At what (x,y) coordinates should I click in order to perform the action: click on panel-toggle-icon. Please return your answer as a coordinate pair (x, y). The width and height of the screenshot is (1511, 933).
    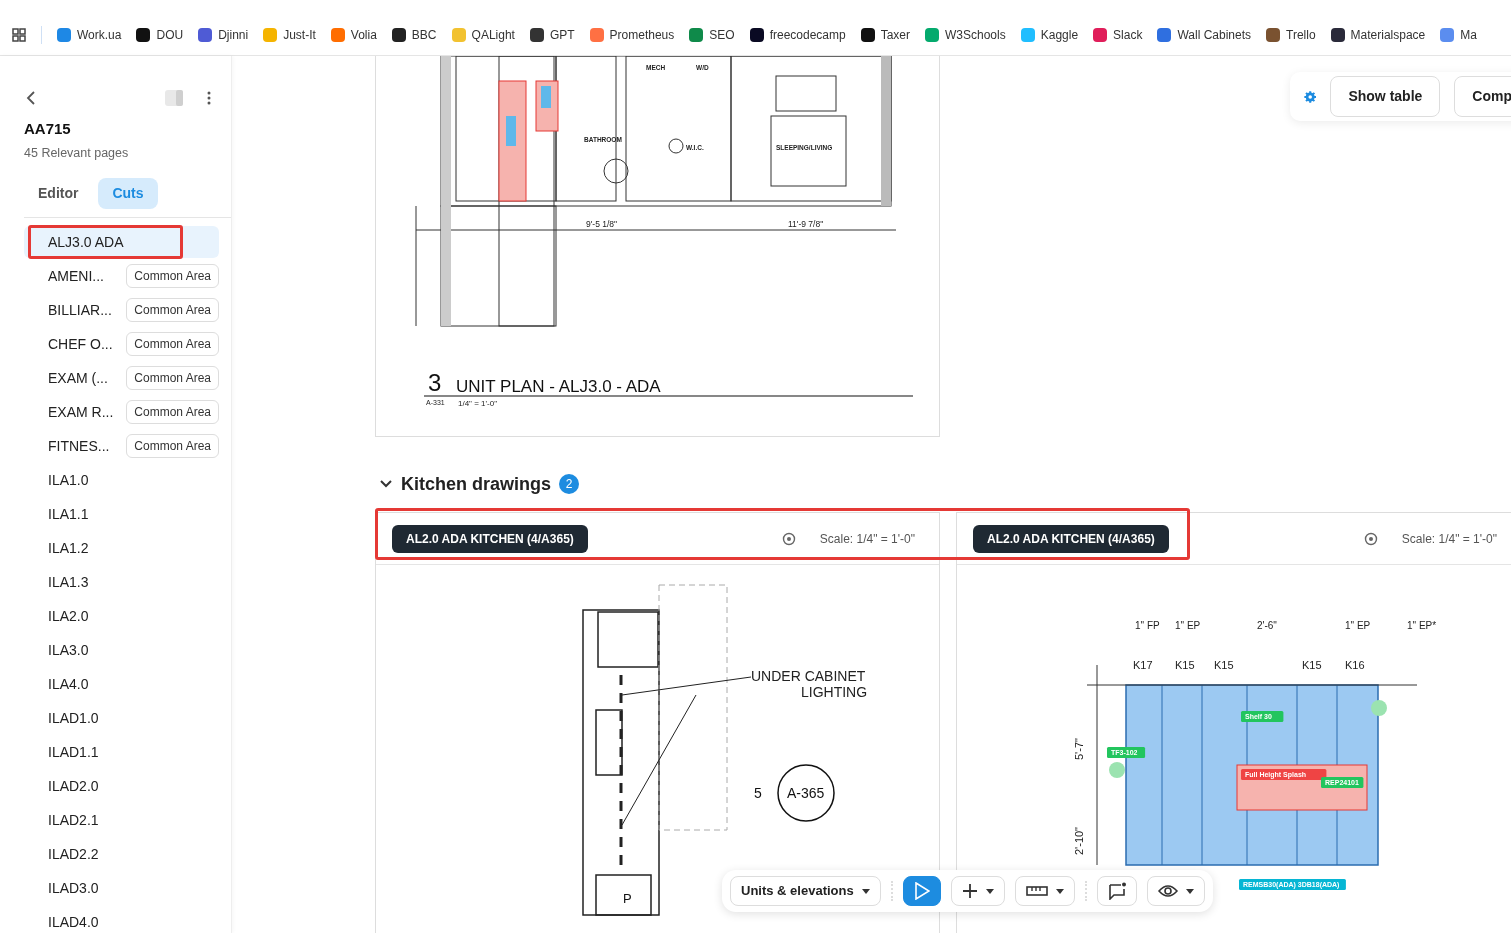
    Looking at the image, I should click on (174, 98).